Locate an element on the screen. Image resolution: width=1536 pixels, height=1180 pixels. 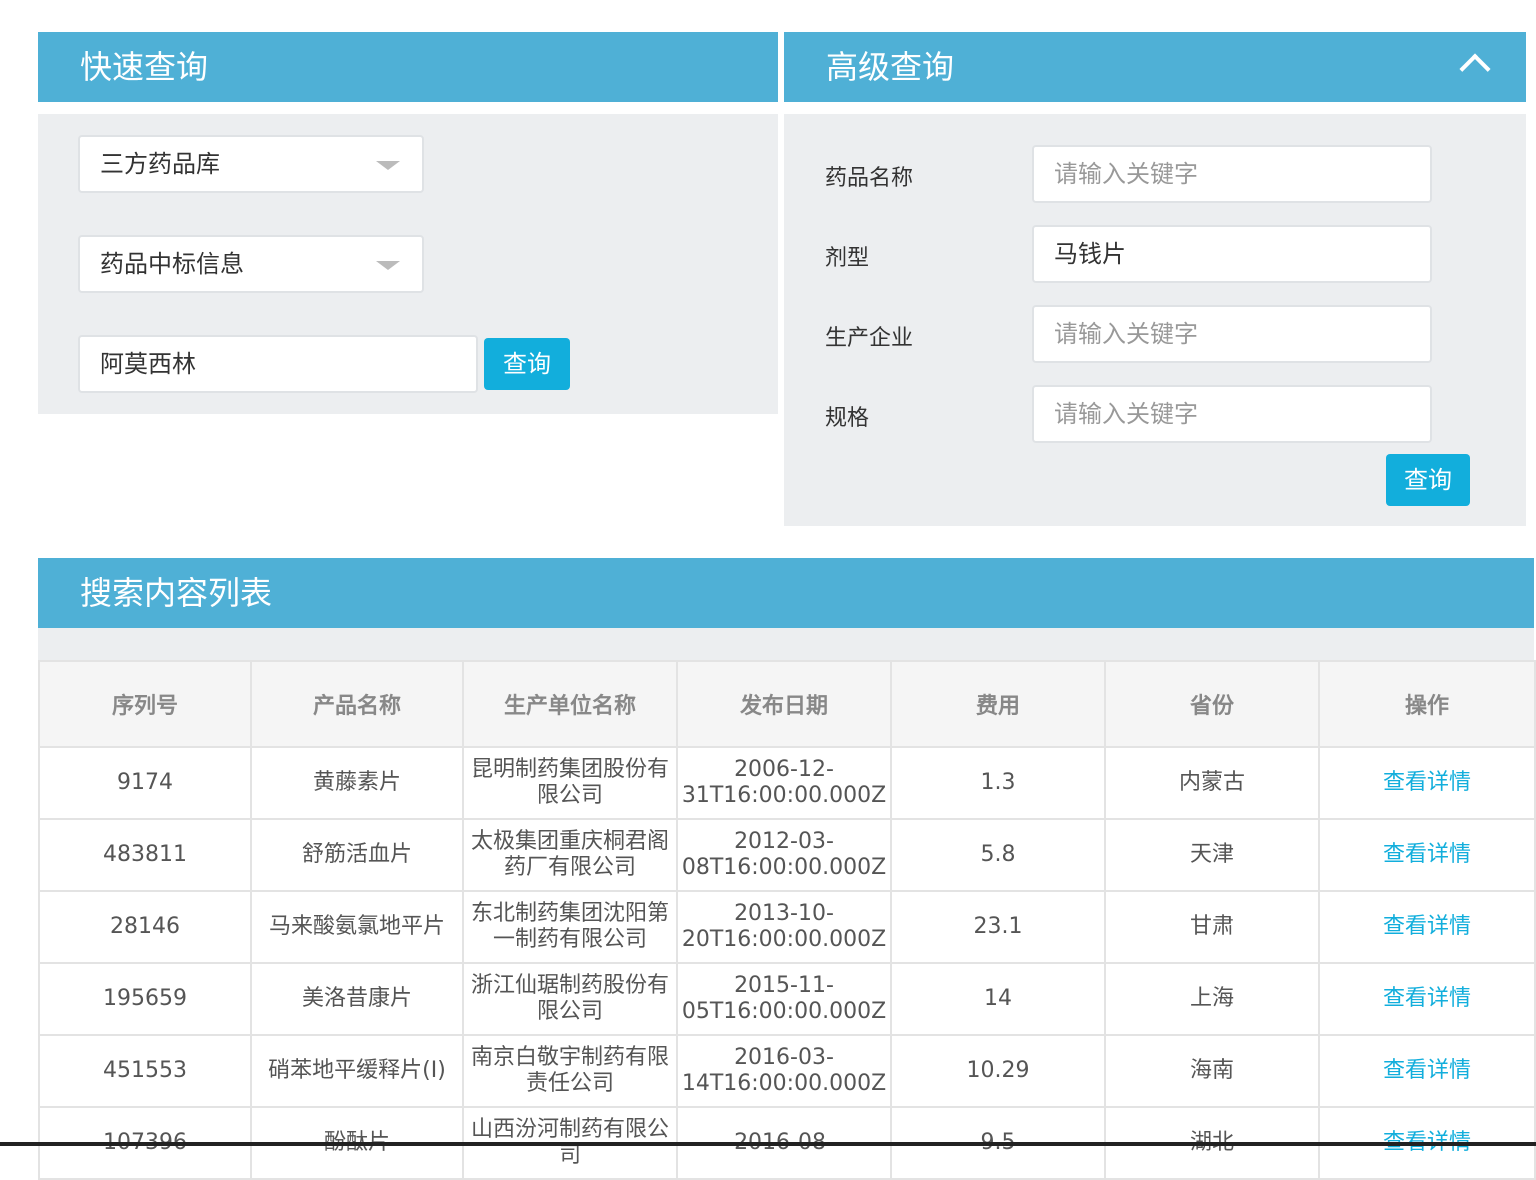
quick-query-title: 快速查询 is located at coordinates (144, 67).